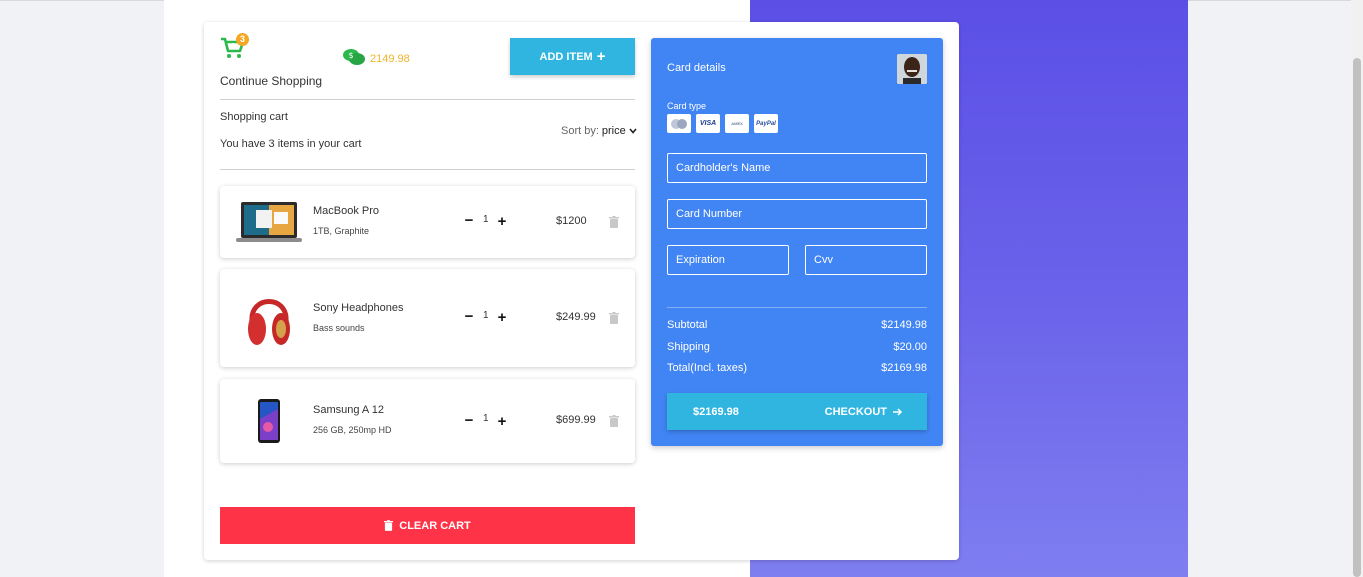  I want to click on item-description: 256 GB, 250mp HD, so click(352, 430).